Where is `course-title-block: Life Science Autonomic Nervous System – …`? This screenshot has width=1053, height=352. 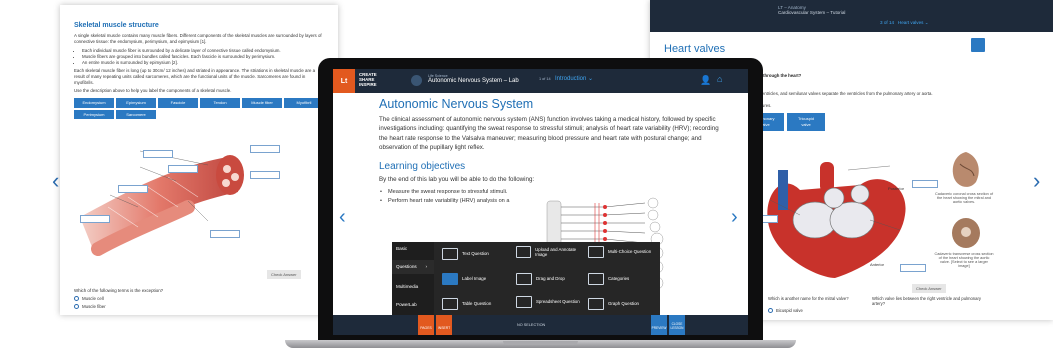
course-title-block: Life Science Autonomic Nervous System – … is located at coordinates (473, 79).